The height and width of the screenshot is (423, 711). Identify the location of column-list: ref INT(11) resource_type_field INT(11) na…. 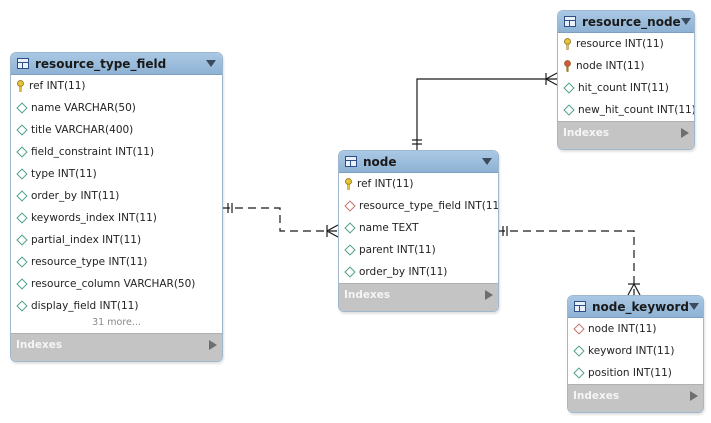
(418, 228).